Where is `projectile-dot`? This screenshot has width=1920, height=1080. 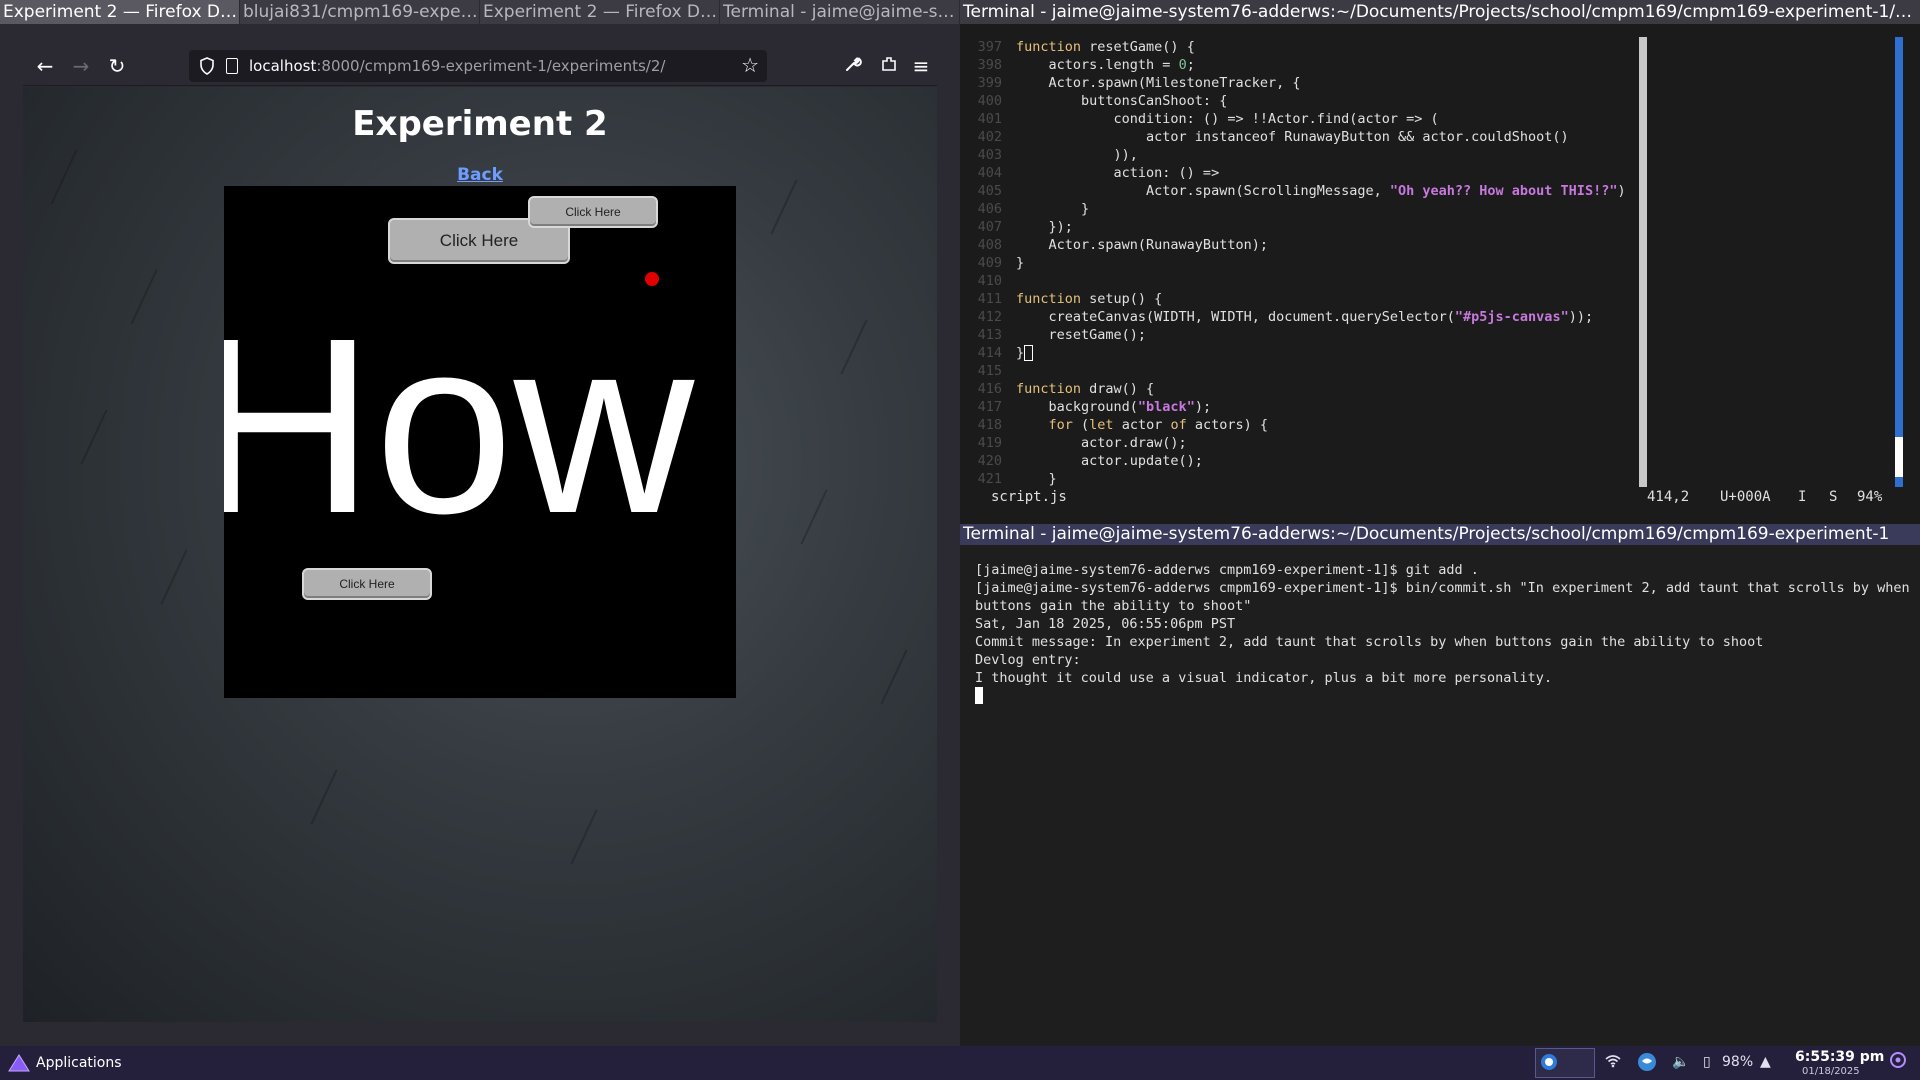
projectile-dot is located at coordinates (652, 279).